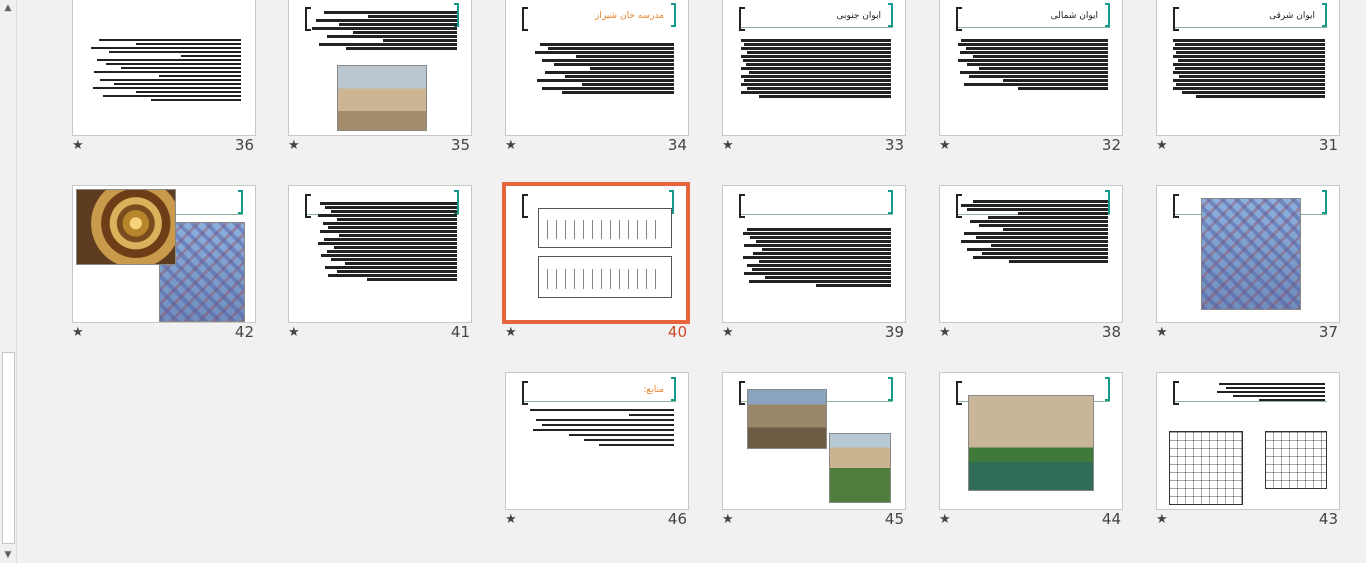 The height and width of the screenshot is (563, 1366). I want to click on slide-number: 42, so click(244, 332).